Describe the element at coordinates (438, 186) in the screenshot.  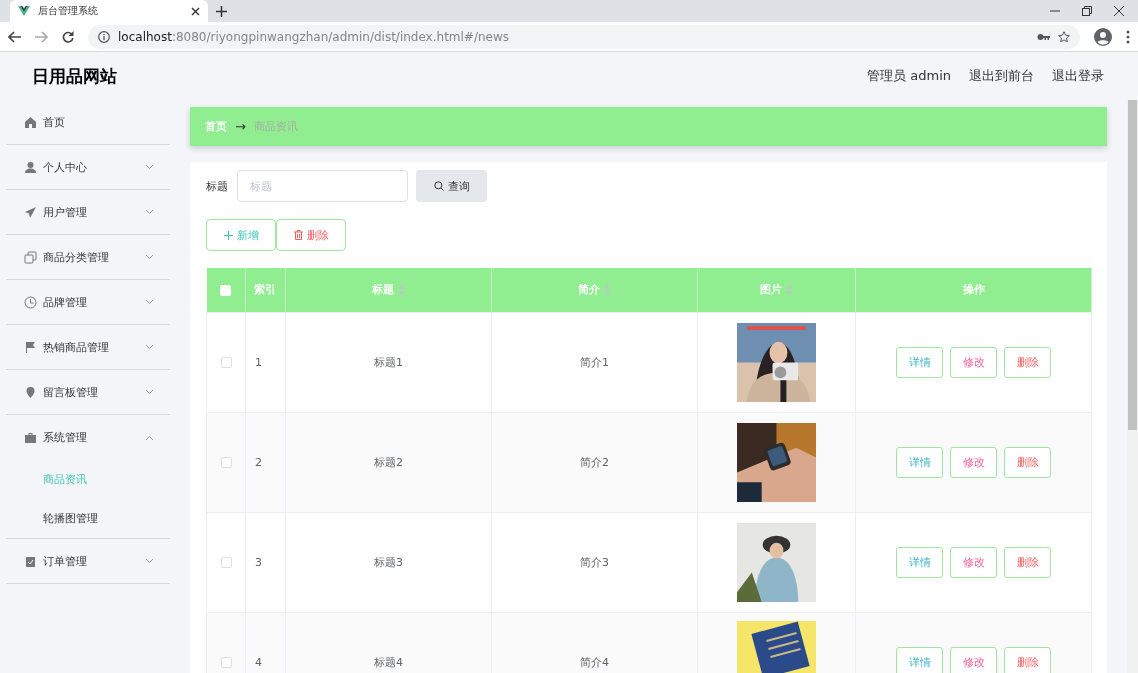
I see `search-icon` at that location.